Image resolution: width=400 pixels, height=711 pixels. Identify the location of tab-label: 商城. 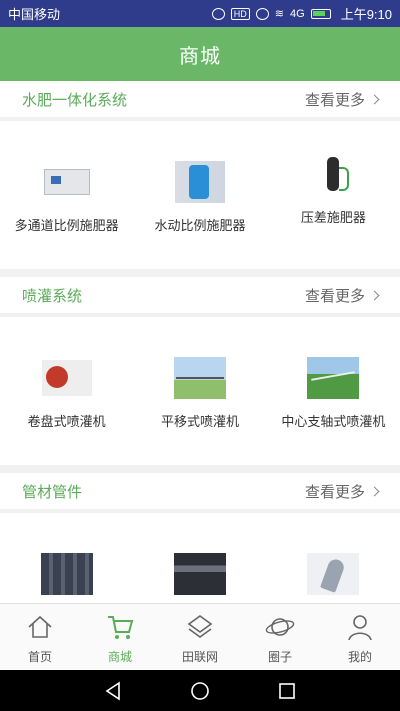
(119, 657).